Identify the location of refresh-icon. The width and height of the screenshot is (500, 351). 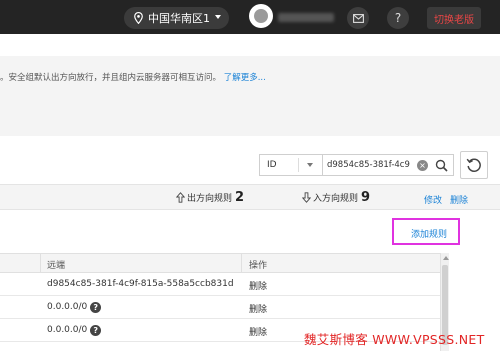
(473, 165).